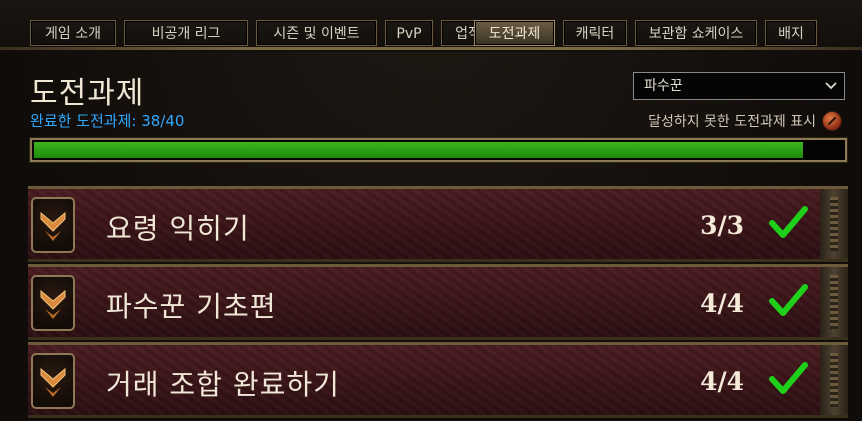  Describe the element at coordinates (409, 33) in the screenshot. I see `tab-pvp: PvP` at that location.